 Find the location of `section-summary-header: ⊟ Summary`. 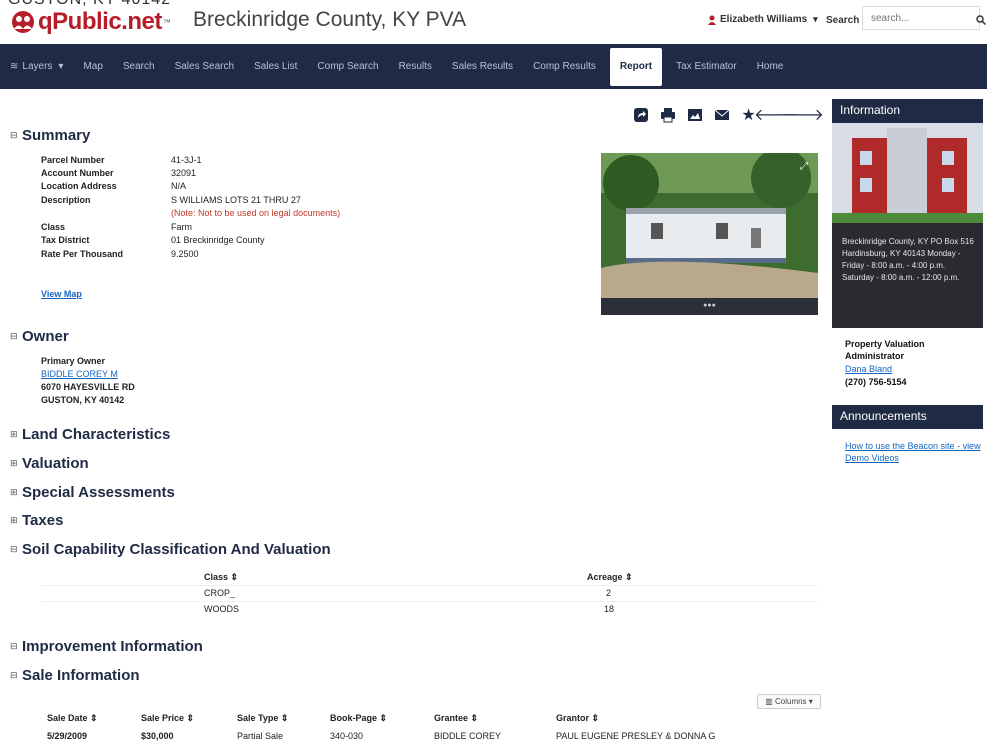

section-summary-header: ⊟ Summary is located at coordinates (50, 135).